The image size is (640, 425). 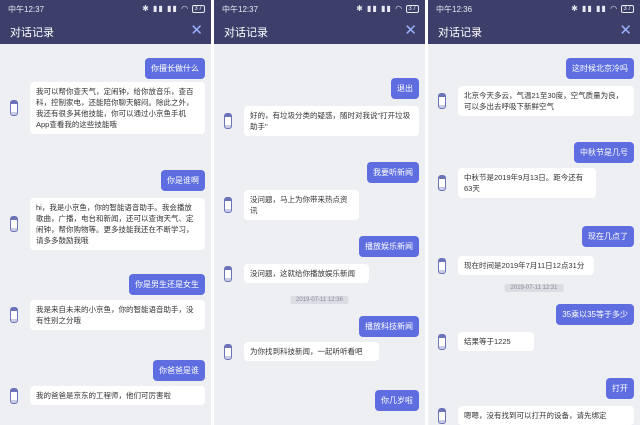 I want to click on bot-message: 中秋节是2019年9月13日。距今还有63天, so click(x=535, y=183).